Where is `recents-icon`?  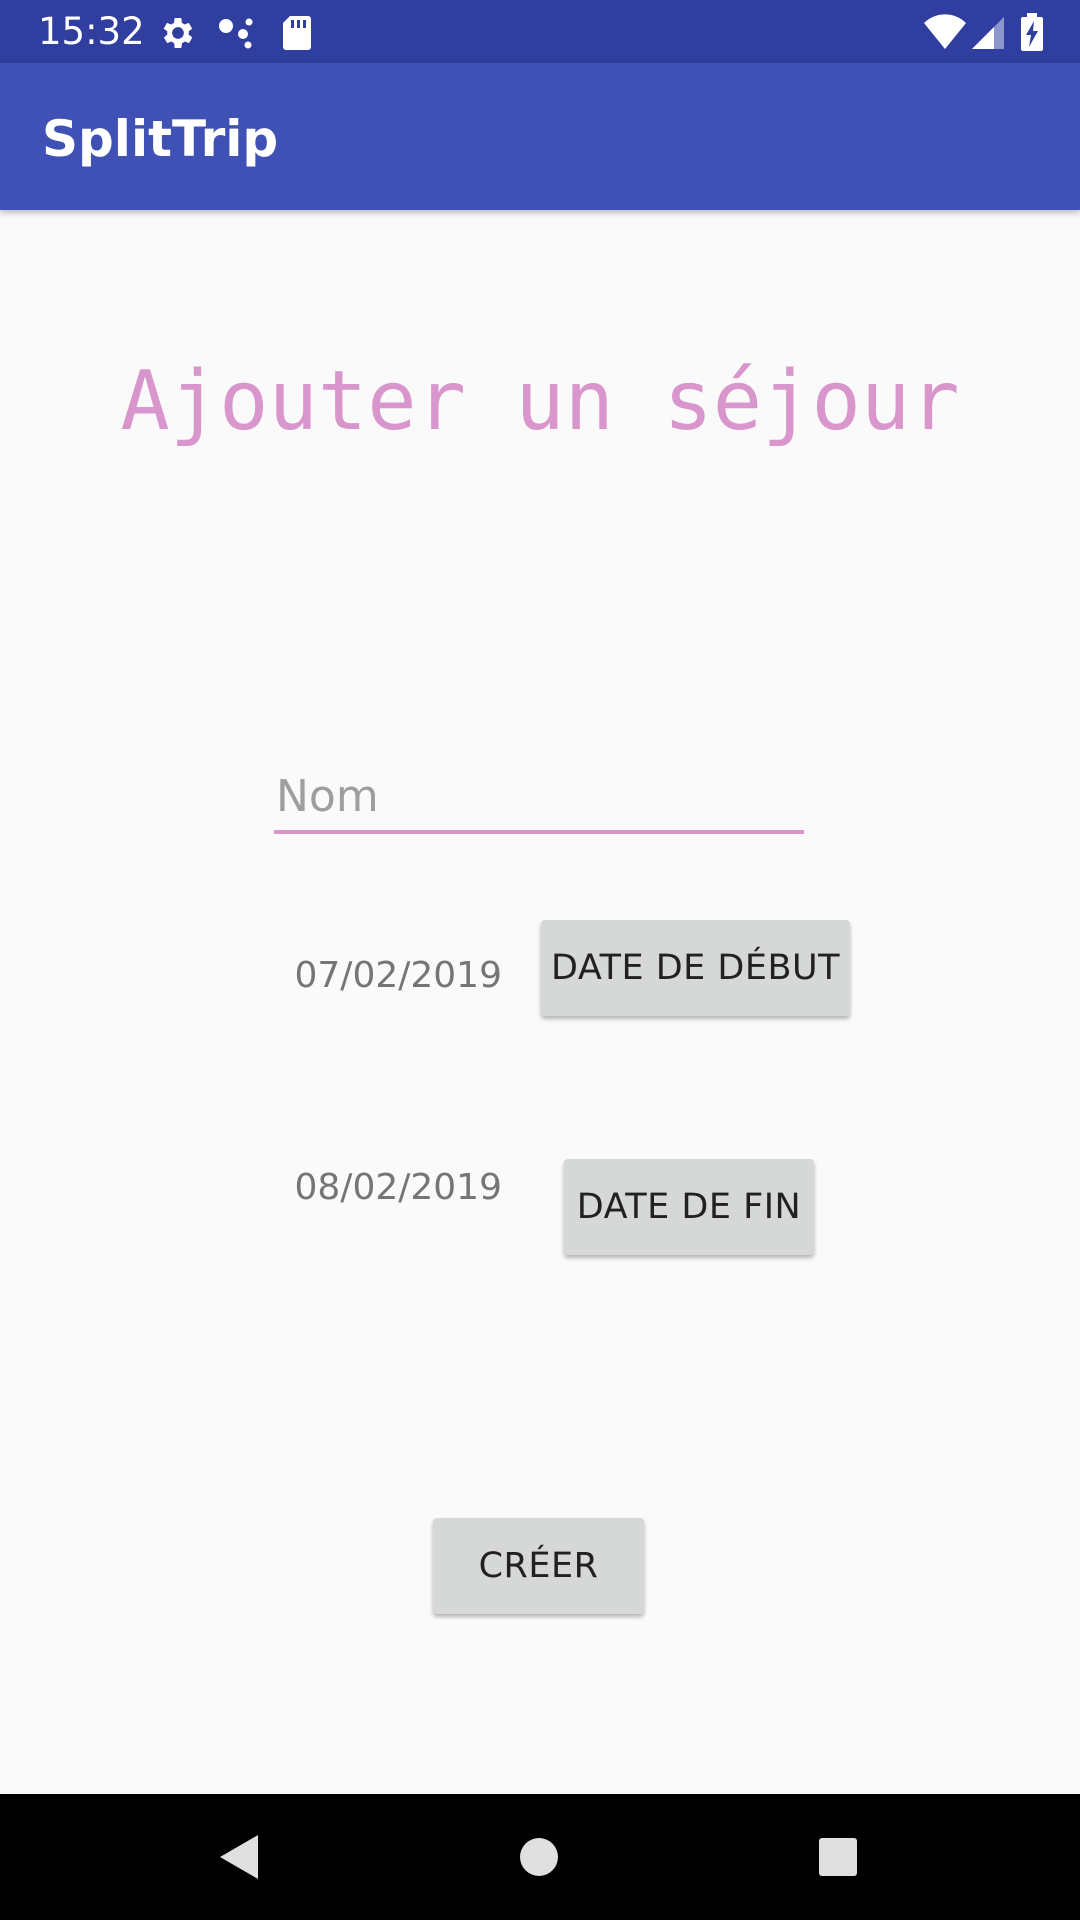
recents-icon is located at coordinates (838, 1857).